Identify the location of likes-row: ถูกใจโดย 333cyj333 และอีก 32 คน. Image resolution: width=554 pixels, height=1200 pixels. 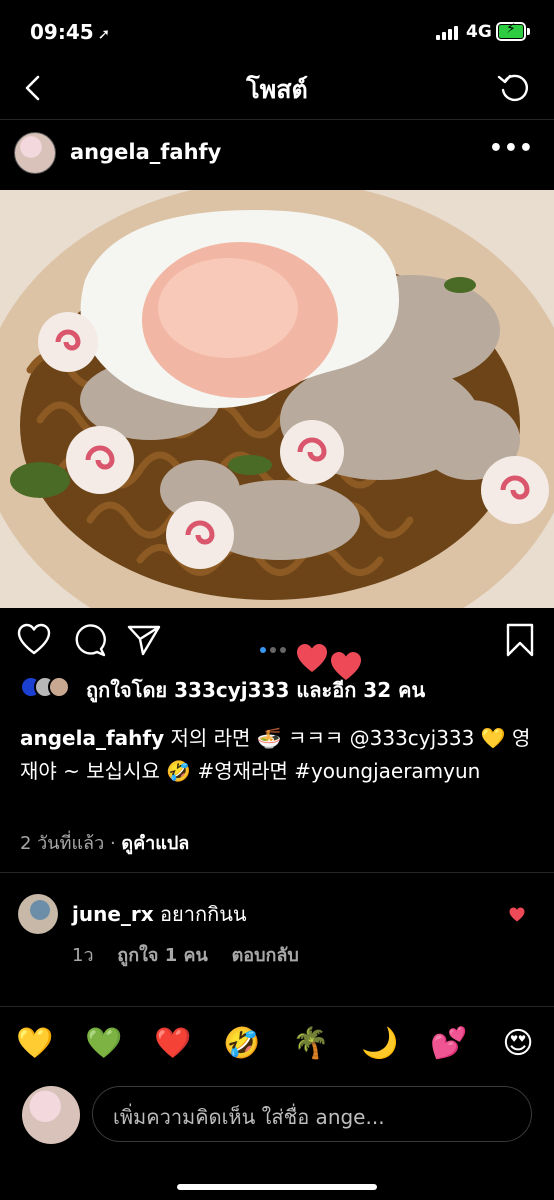
(280, 691).